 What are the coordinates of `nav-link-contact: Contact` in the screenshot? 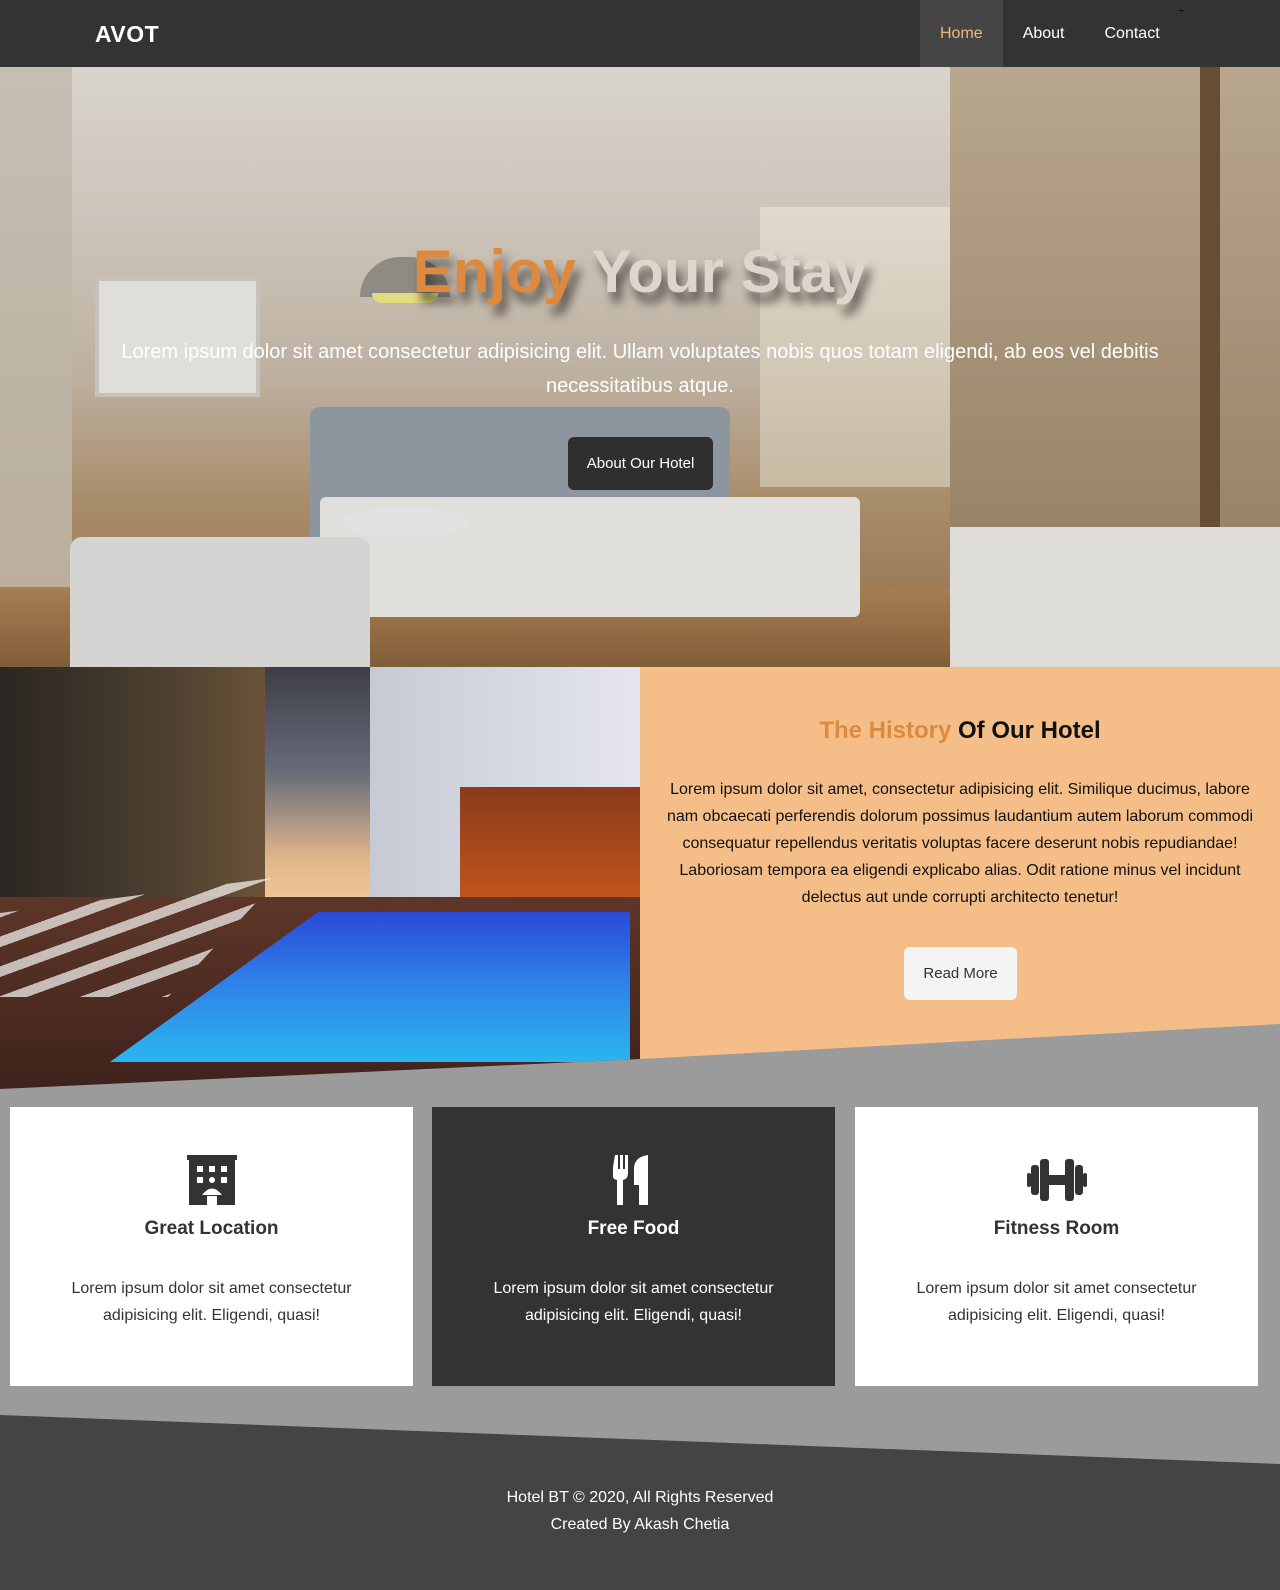 It's located at (1132, 33).